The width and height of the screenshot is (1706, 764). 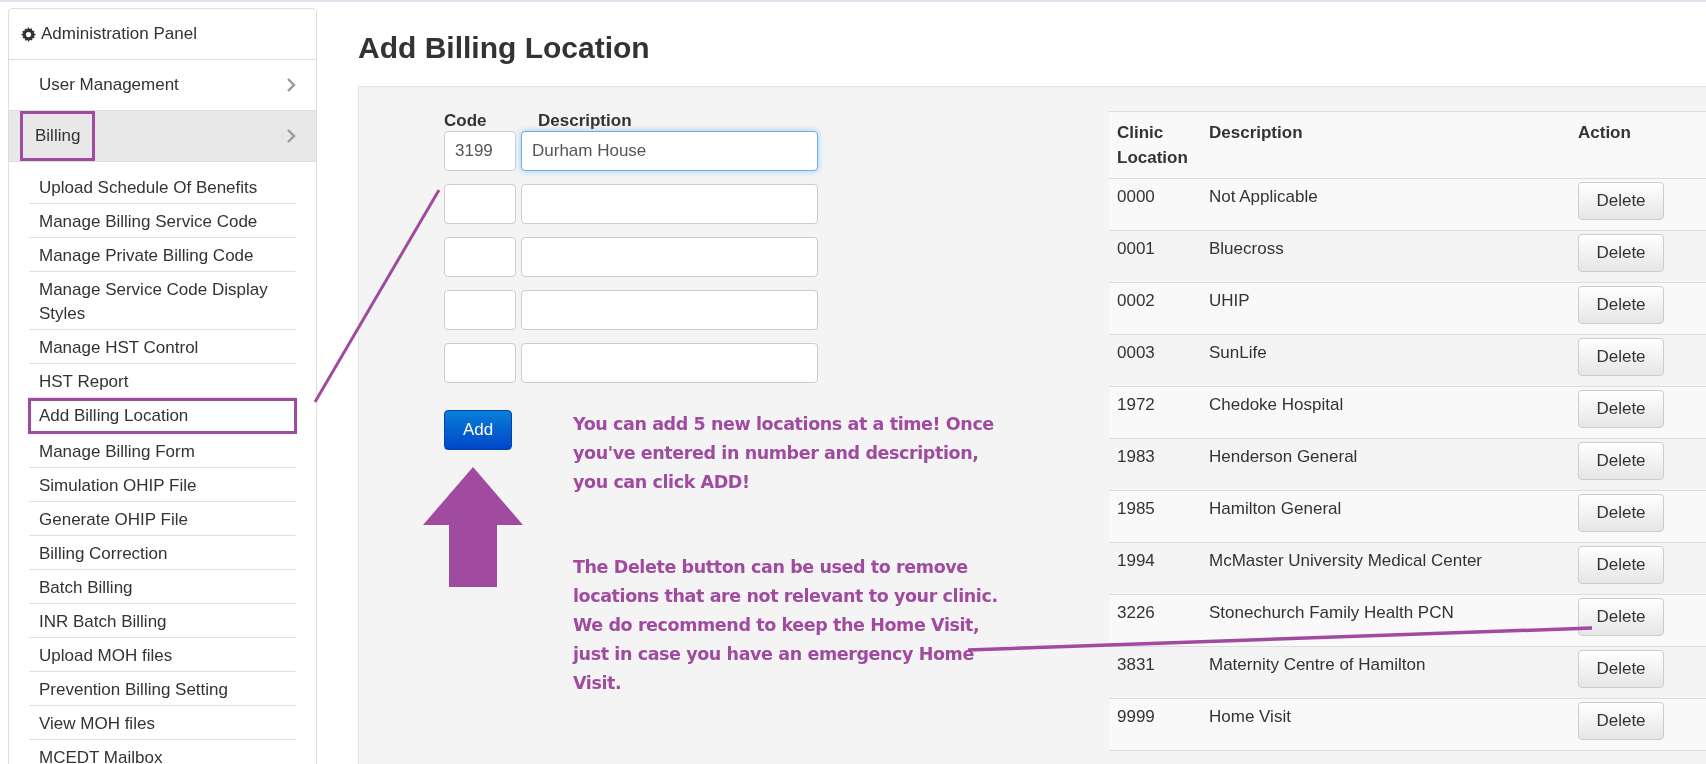 I want to click on description-input: Durham House, so click(x=669, y=151).